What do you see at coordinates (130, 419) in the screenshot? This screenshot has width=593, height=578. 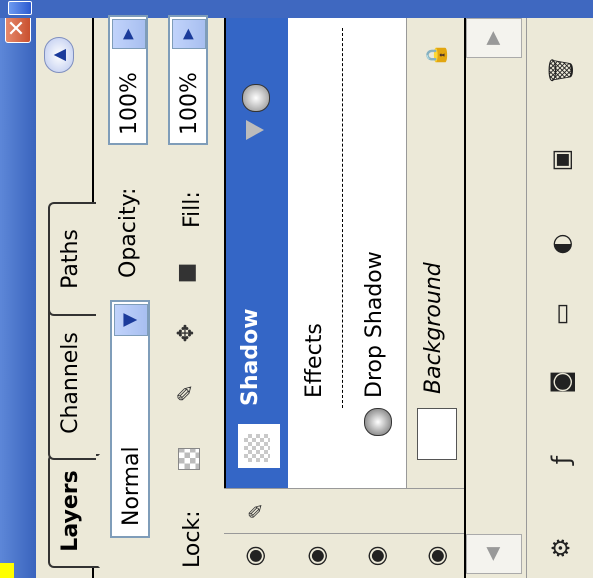 I see `blend-mode-select: Normal ▼` at bounding box center [130, 419].